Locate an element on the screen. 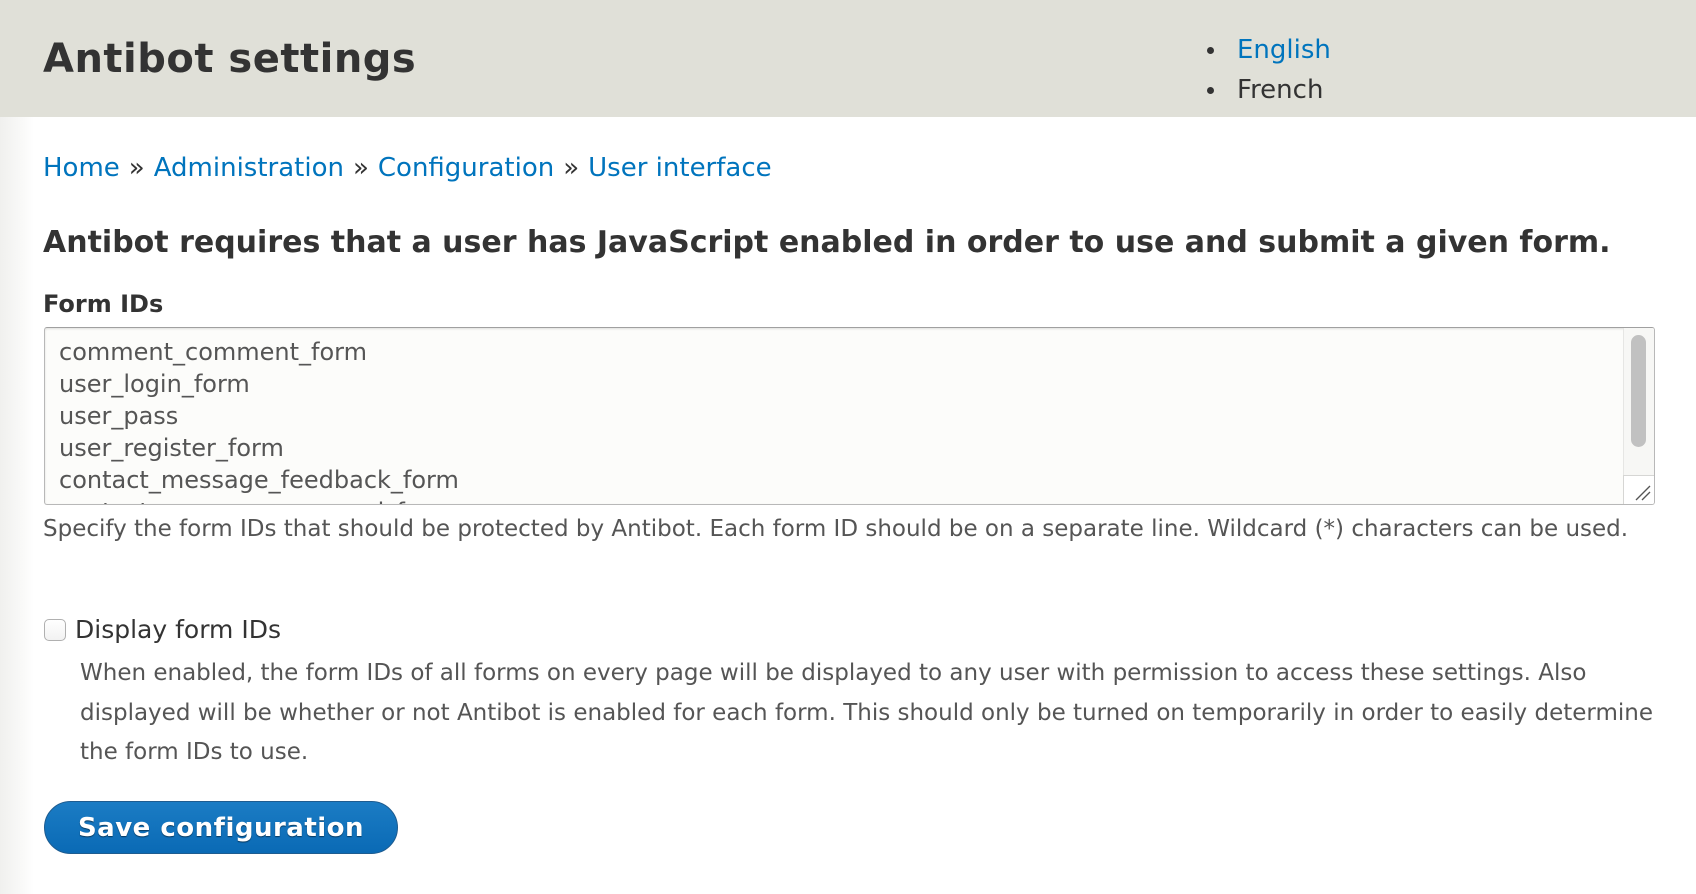  language-switcher: English French is located at coordinates (1268, 70).